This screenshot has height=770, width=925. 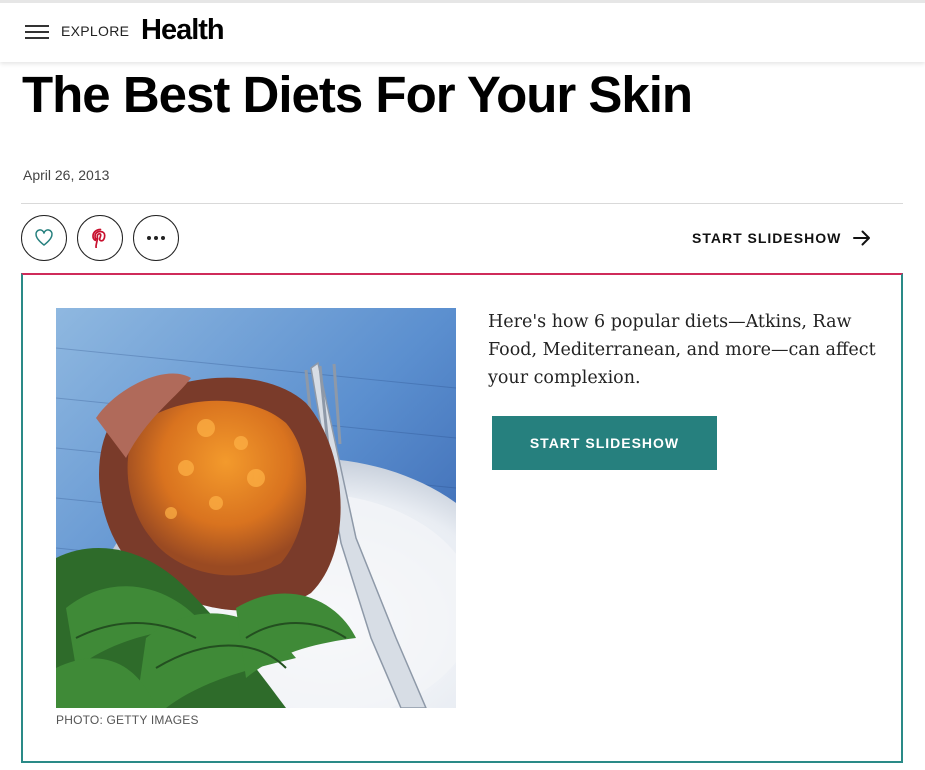 I want to click on pinterest-share-button, so click(x=100, y=238).